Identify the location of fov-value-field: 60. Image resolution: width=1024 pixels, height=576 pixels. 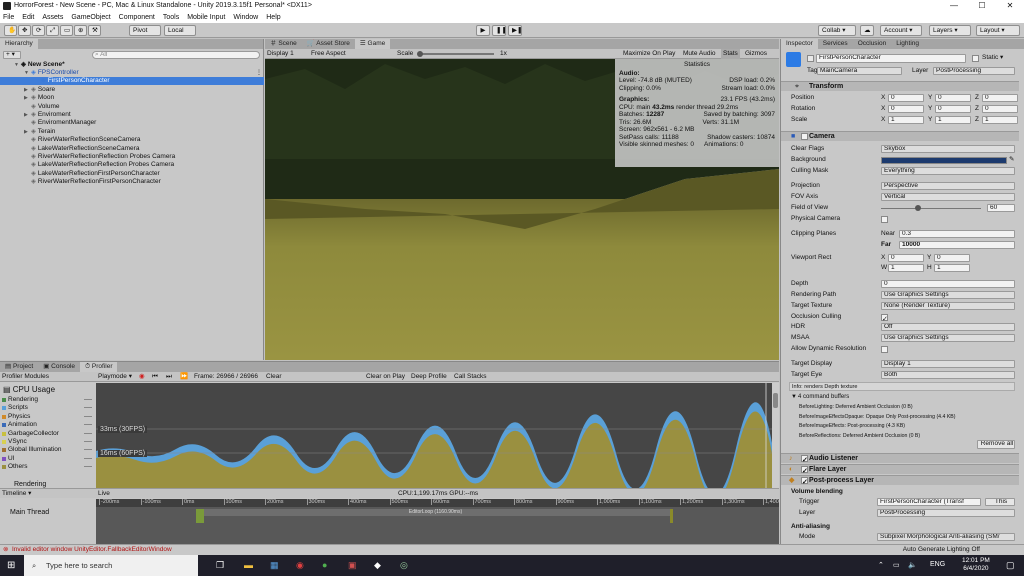
(1001, 208).